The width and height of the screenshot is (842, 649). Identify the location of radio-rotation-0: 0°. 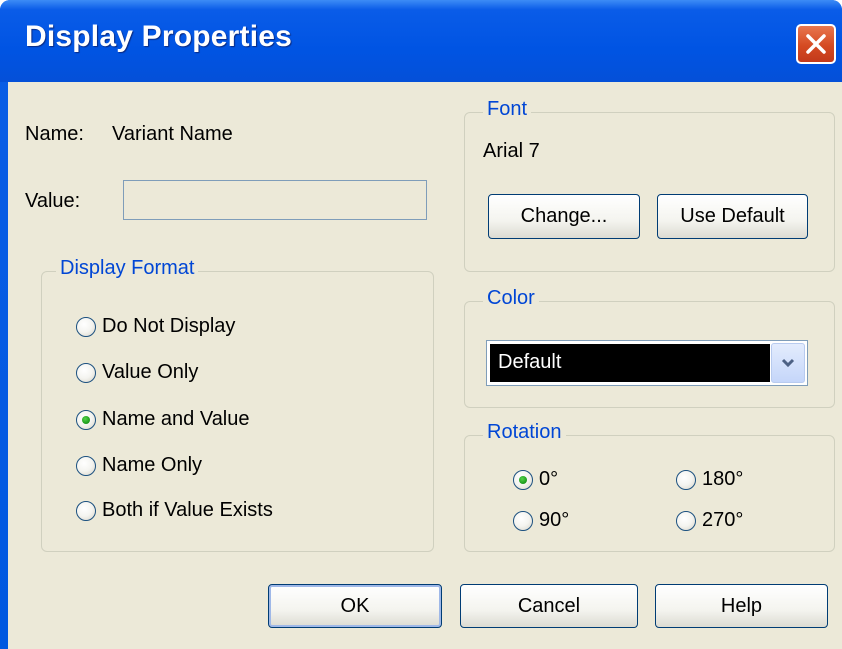
(535, 479).